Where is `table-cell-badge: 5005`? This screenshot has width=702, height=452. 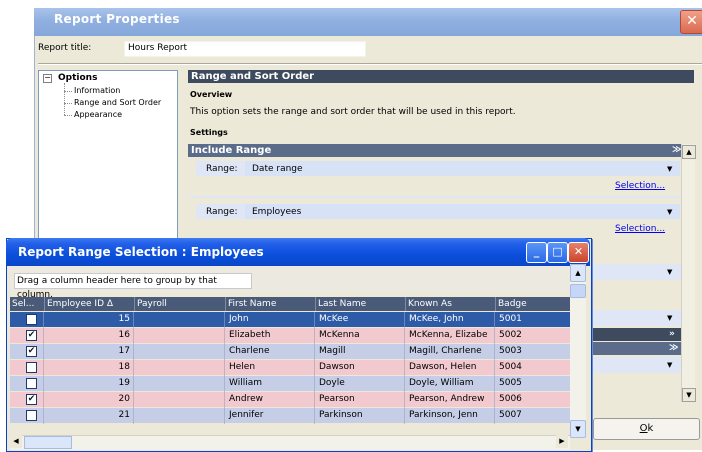 table-cell-badge: 5005 is located at coordinates (510, 383).